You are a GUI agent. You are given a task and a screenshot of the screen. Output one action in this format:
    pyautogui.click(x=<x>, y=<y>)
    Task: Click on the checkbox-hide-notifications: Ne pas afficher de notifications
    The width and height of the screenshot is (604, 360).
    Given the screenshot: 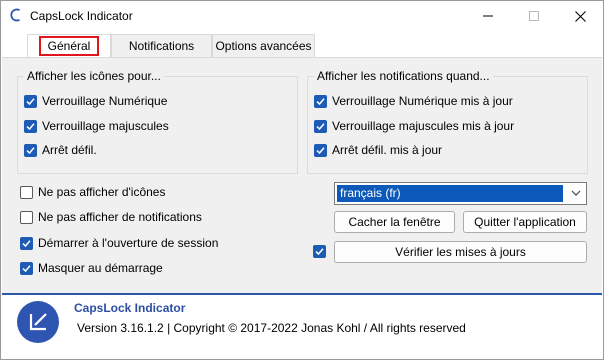 What is the action you would take?
    pyautogui.click(x=111, y=217)
    